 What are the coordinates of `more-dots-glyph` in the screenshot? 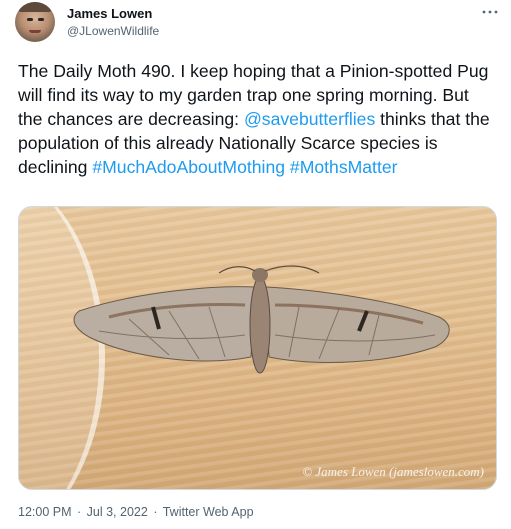 It's located at (490, 12).